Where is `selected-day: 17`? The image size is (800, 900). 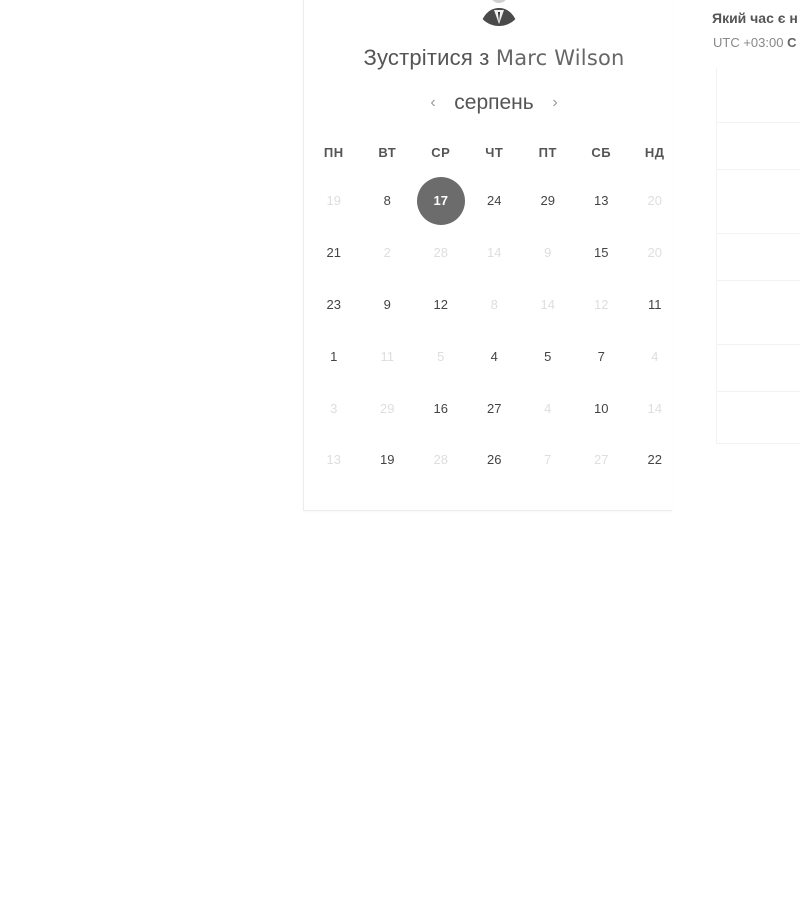
selected-day: 17 is located at coordinates (441, 201).